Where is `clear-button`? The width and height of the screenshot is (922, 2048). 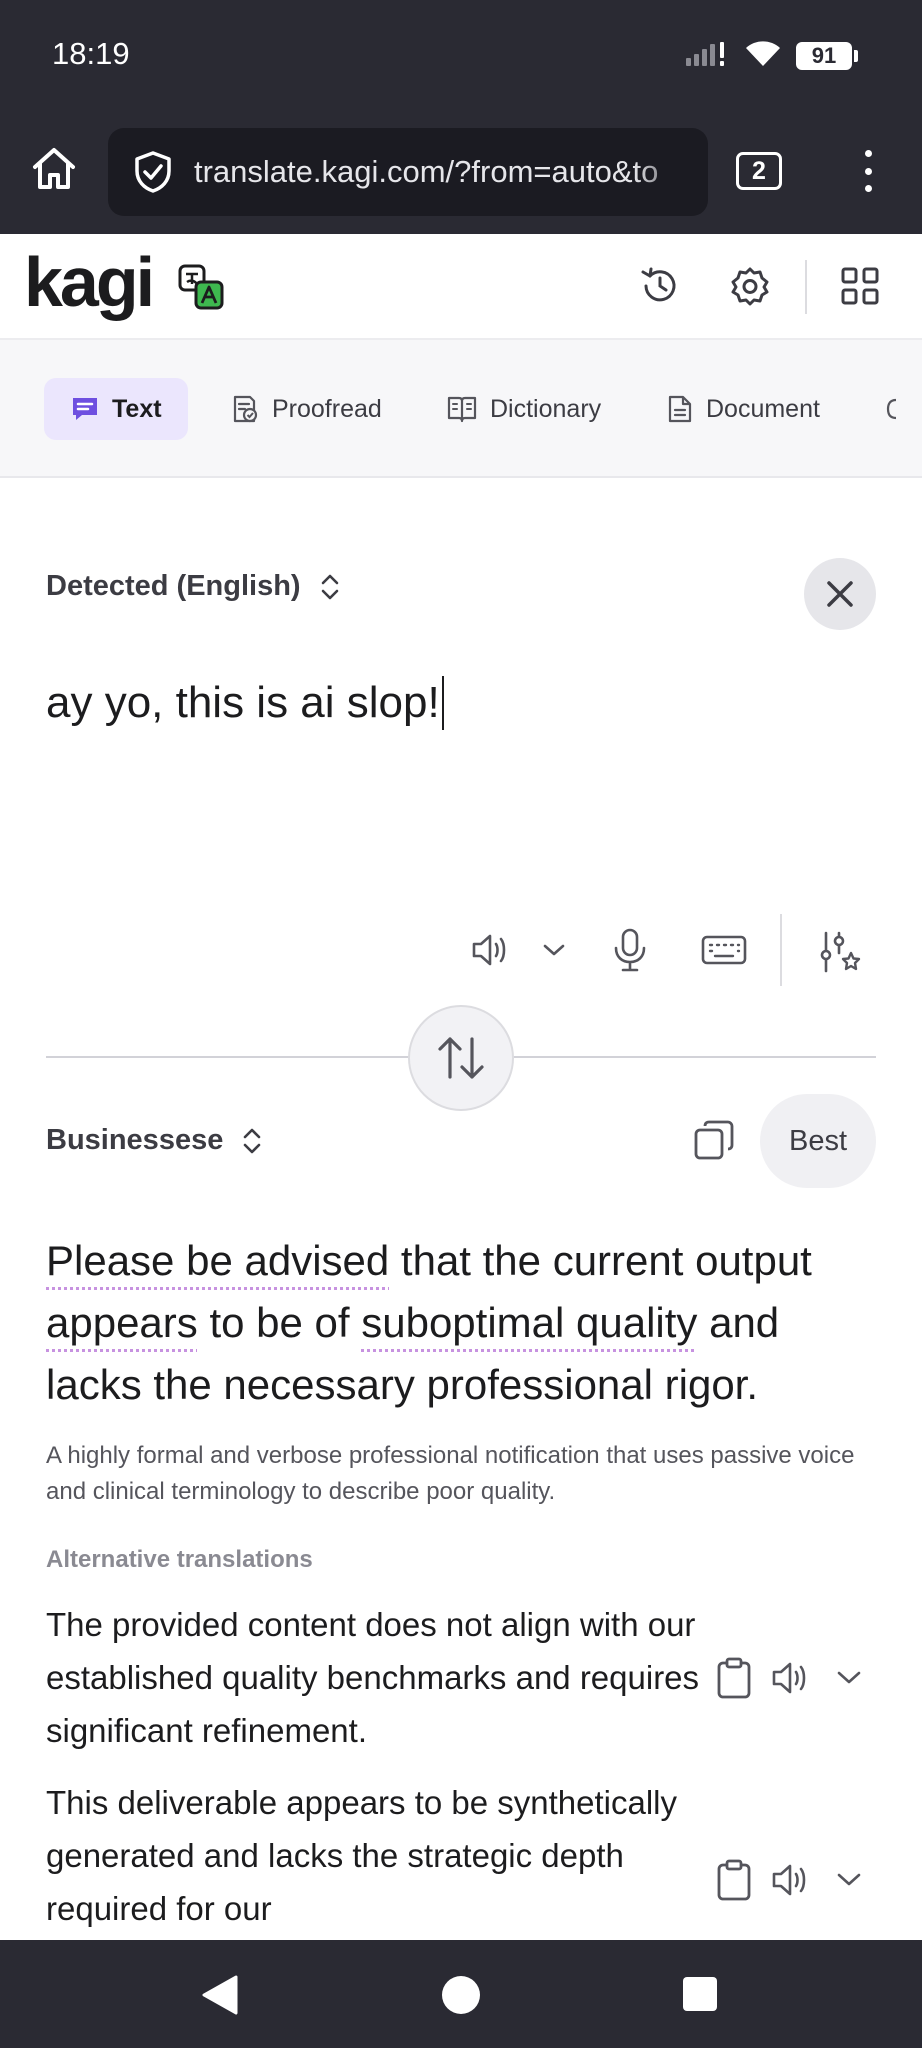 clear-button is located at coordinates (840, 594).